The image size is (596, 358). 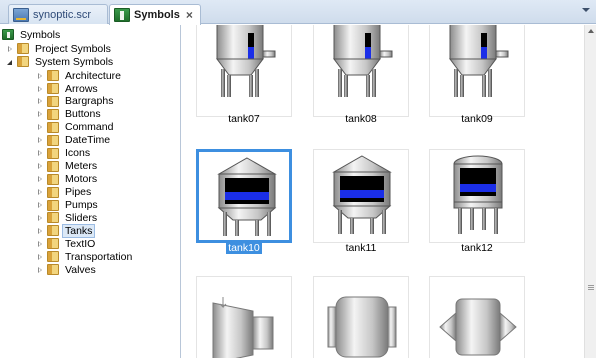 I want to click on tree-root-label: Symbols, so click(x=40, y=34).